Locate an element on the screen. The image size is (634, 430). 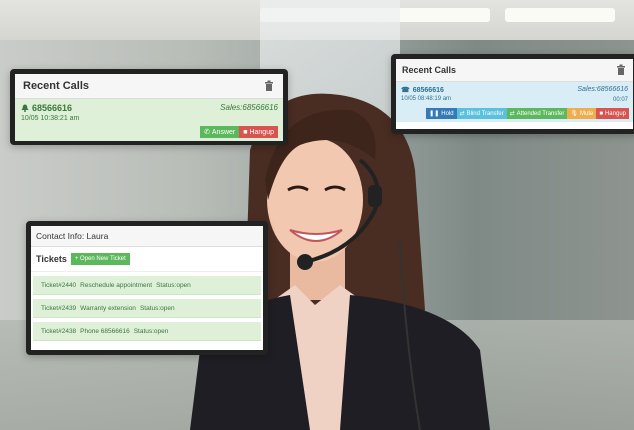
mute-label: Mute is located at coordinates (587, 113).